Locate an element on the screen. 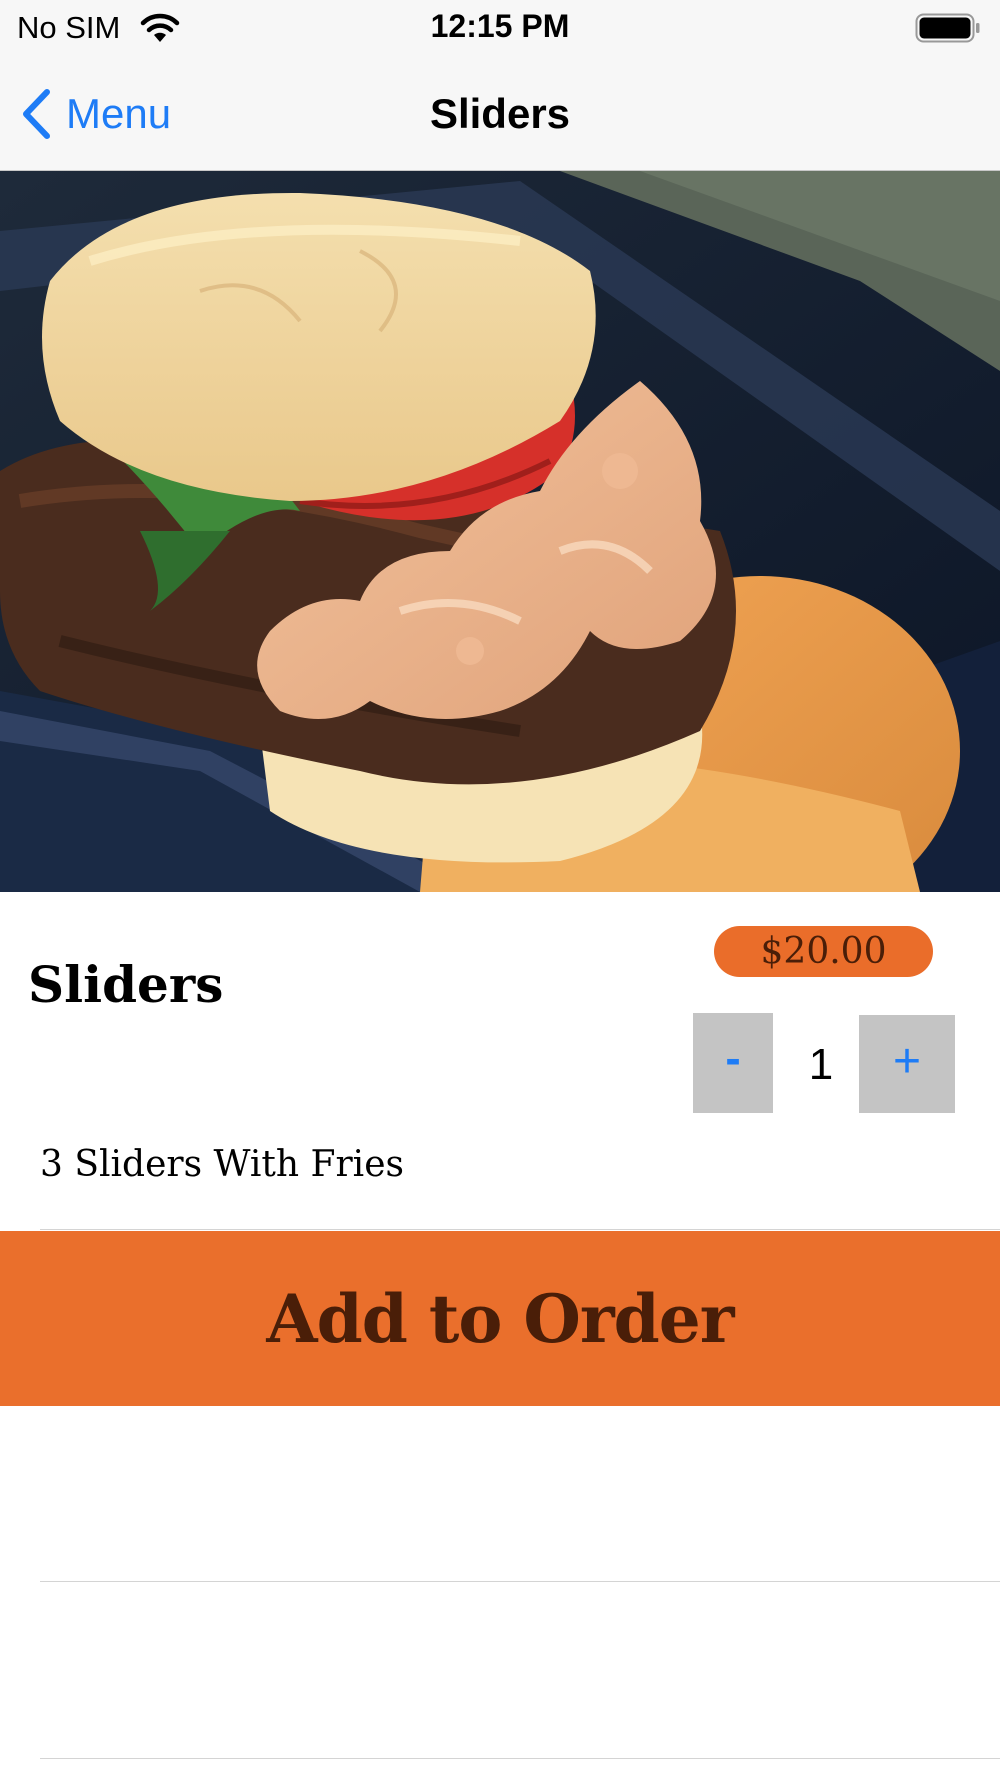  navigation-bar: Menu Sliders is located at coordinates (500, 113).